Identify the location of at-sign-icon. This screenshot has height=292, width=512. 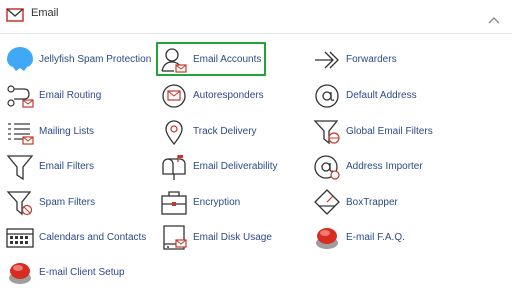
(327, 96).